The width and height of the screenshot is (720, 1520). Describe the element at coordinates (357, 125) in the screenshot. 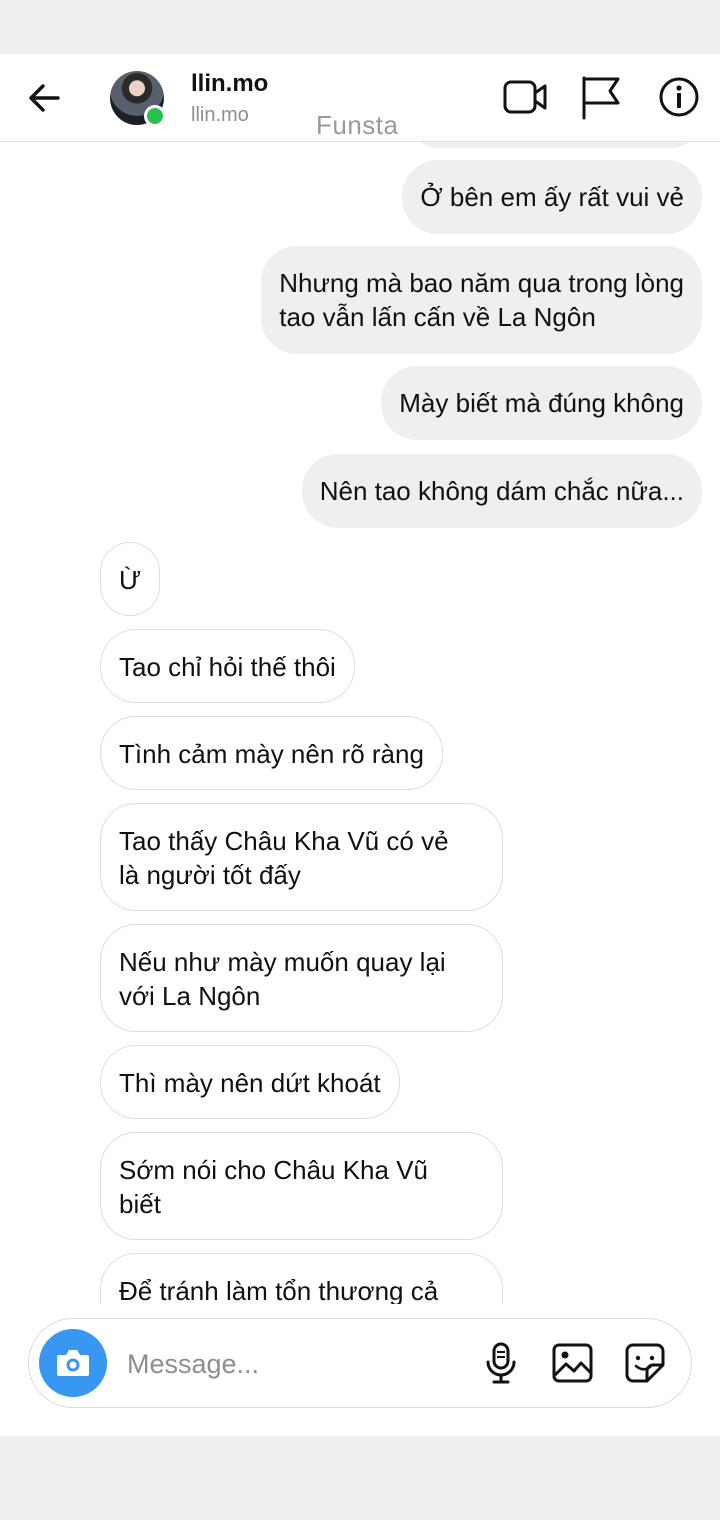

I see `watermark-text: Funsta` at that location.